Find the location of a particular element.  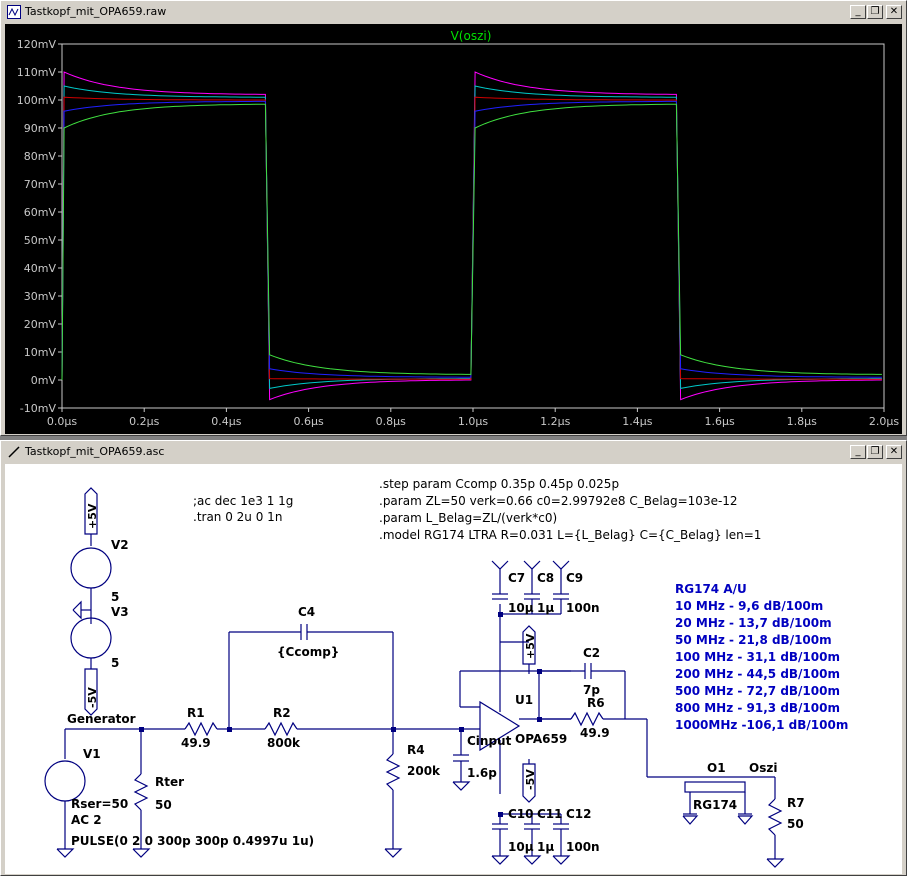

y-tick-label: 30mV is located at coordinates (40, 296).